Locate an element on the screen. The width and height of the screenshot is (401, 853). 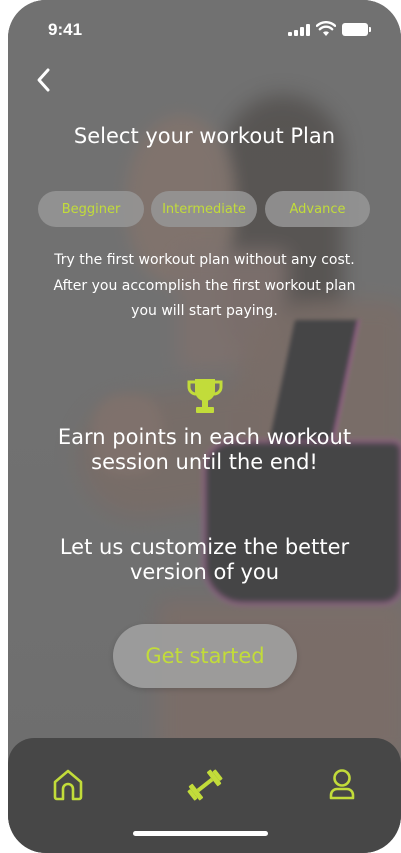
reward-line: Earn points in each workout is located at coordinates (204, 437).